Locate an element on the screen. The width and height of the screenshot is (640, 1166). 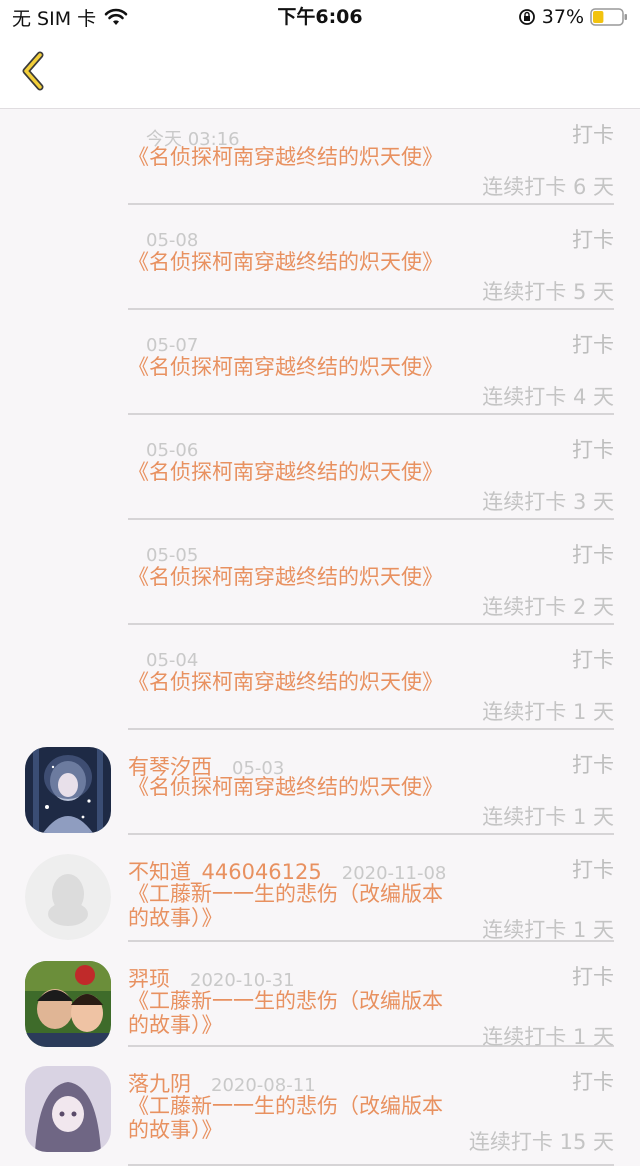
checkin-date: 05-06 is located at coordinates (172, 450).